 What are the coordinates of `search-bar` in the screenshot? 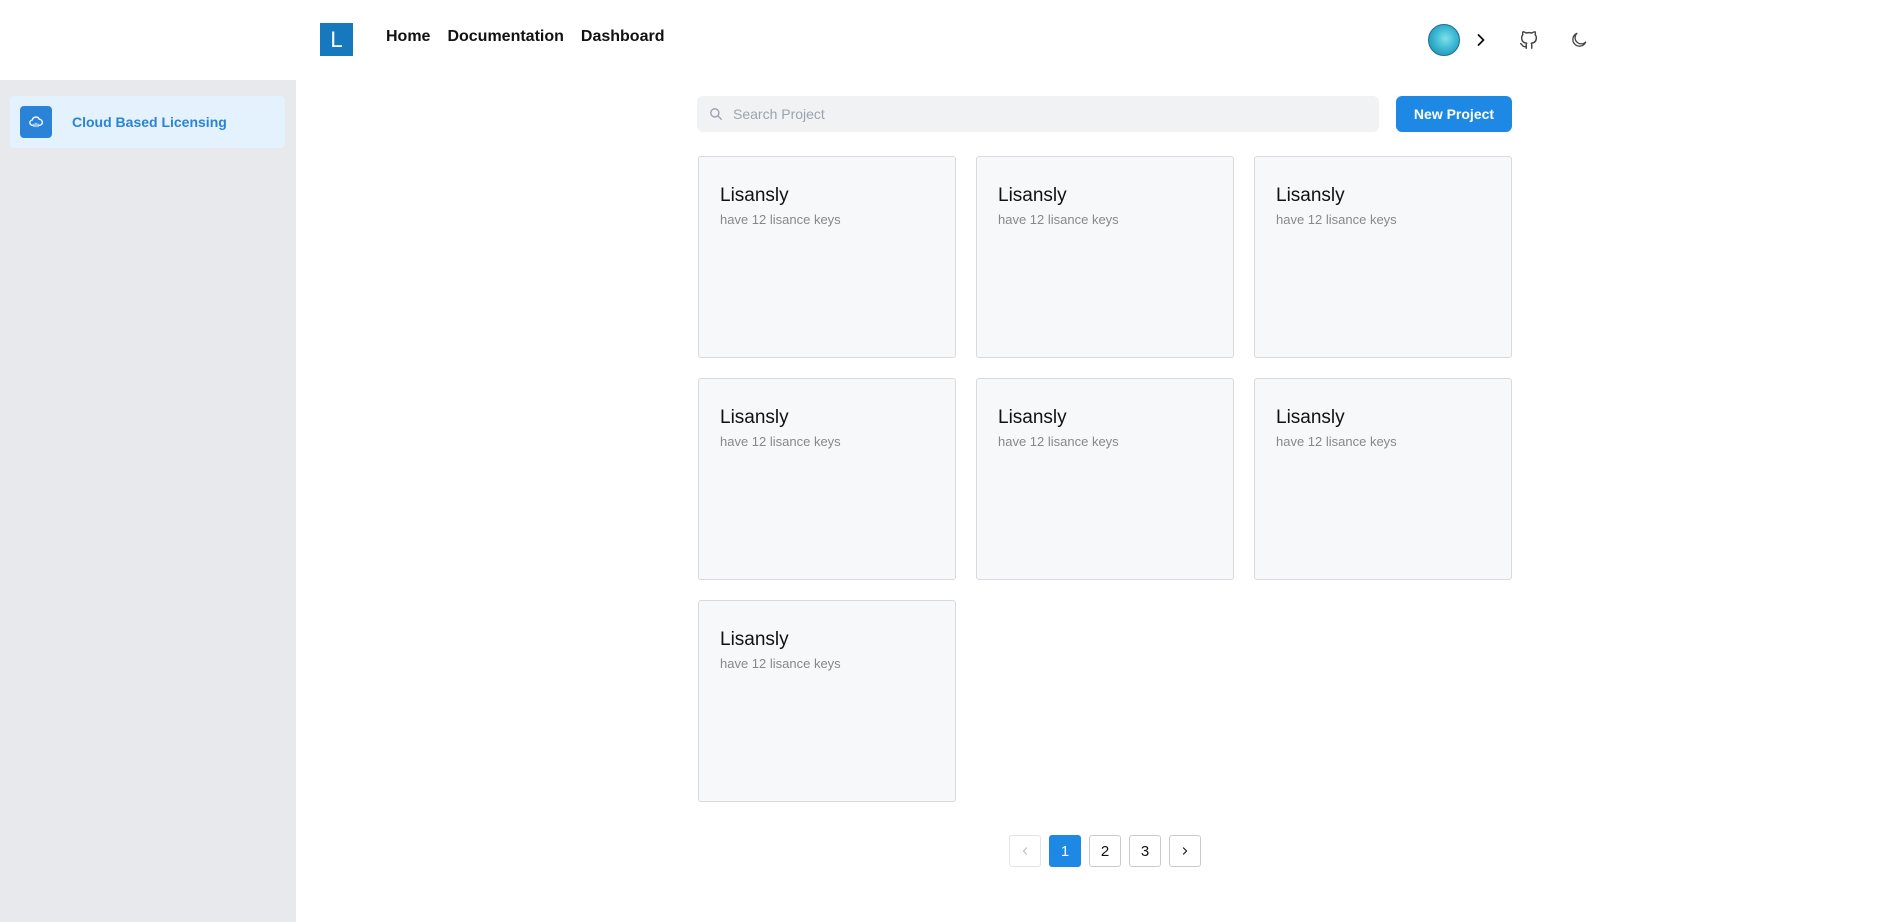 It's located at (1038, 114).